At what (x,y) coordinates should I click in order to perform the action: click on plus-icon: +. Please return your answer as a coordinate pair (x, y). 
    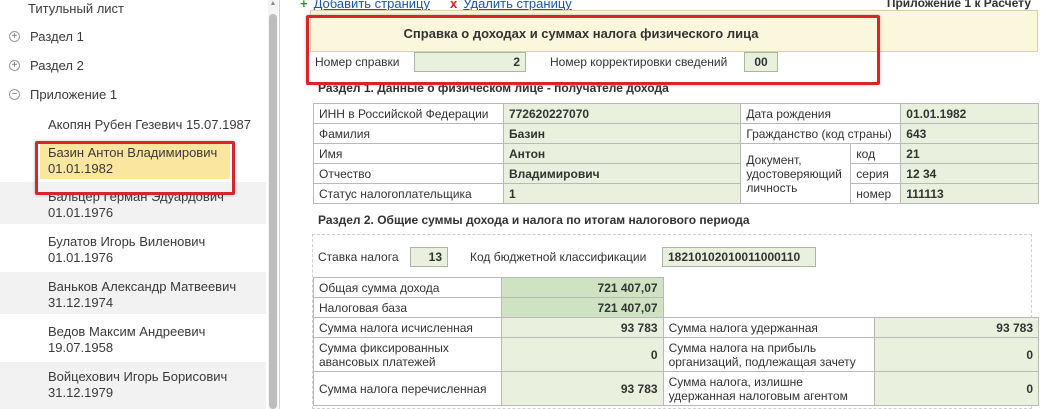
    Looking at the image, I should click on (304, 5).